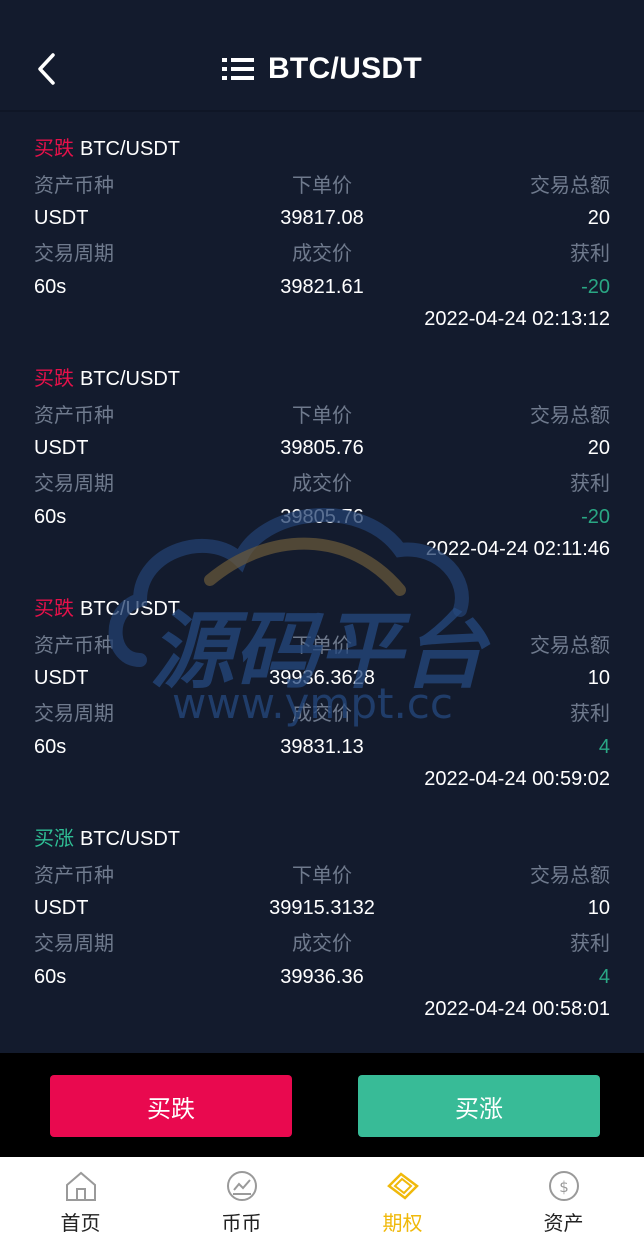  I want to click on deal-price-value: 39831.13, so click(322, 747).